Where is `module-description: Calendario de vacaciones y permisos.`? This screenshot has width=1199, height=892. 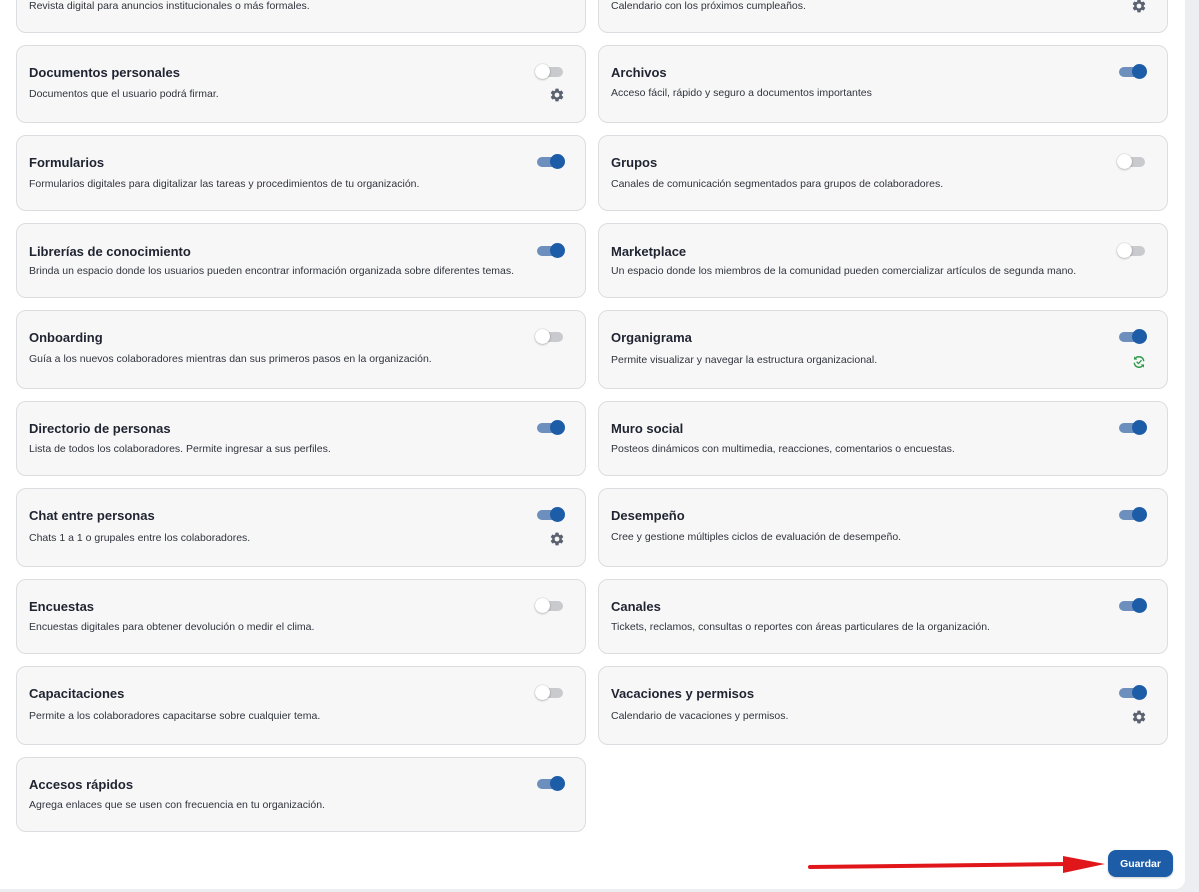 module-description: Calendario de vacaciones y permisos. is located at coordinates (700, 716).